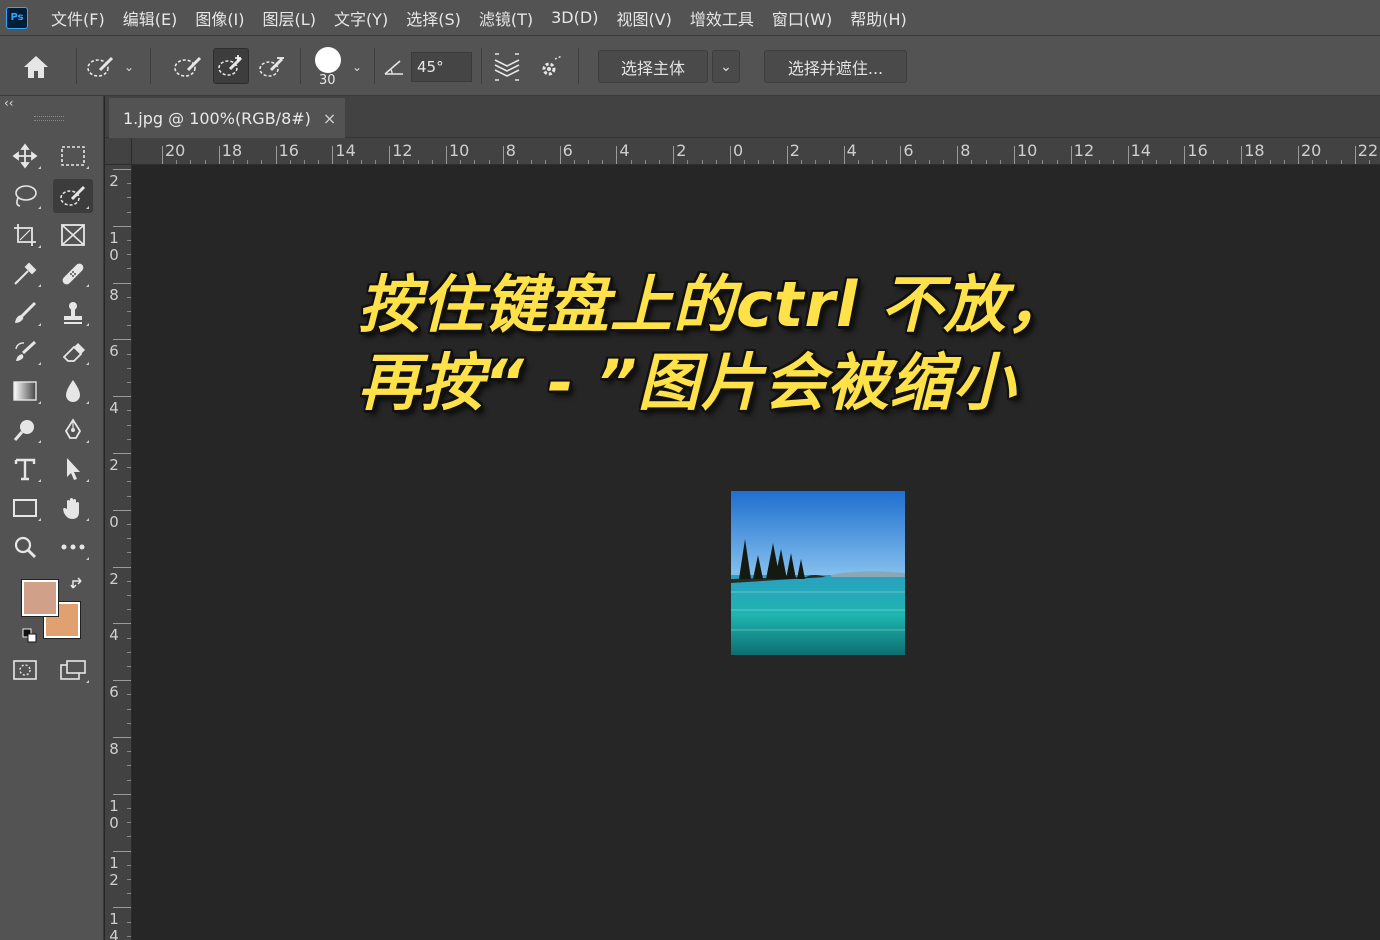 The image size is (1380, 940). I want to click on ruler-label: 20, so click(1311, 150).